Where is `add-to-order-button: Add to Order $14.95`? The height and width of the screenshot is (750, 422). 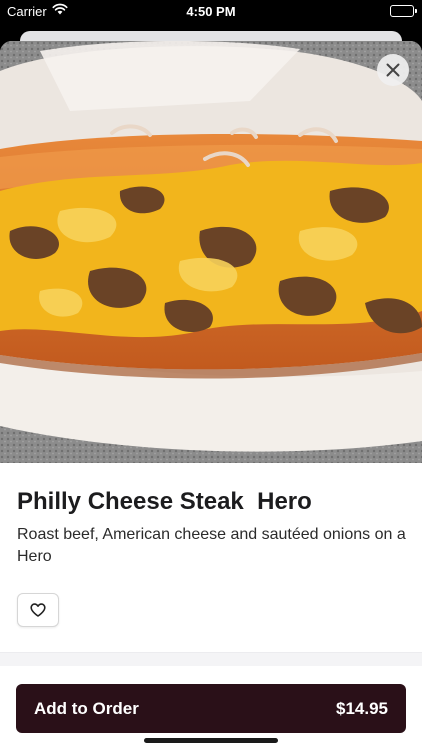
add-to-order-button: Add to Order $14.95 is located at coordinates (211, 708).